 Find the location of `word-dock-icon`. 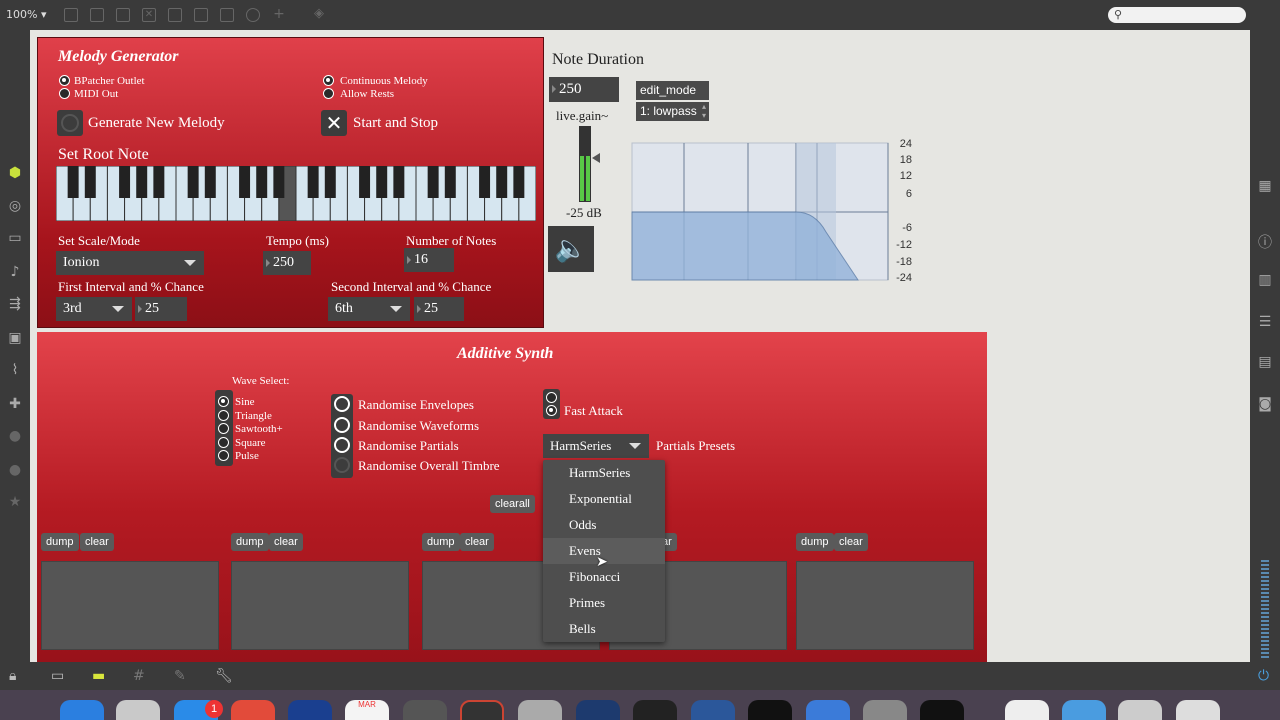

word-dock-icon is located at coordinates (713, 710).